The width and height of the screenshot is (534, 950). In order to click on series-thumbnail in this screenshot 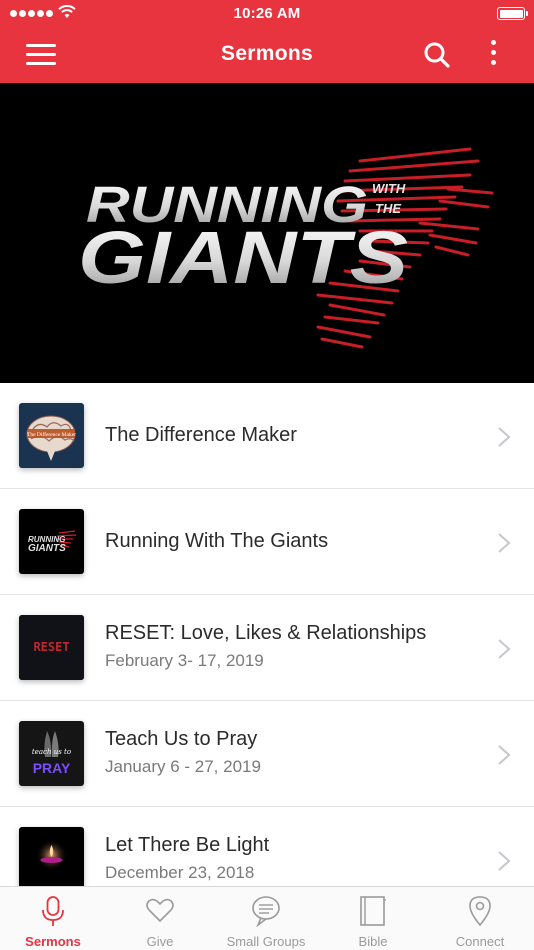, I will do `click(51, 856)`.